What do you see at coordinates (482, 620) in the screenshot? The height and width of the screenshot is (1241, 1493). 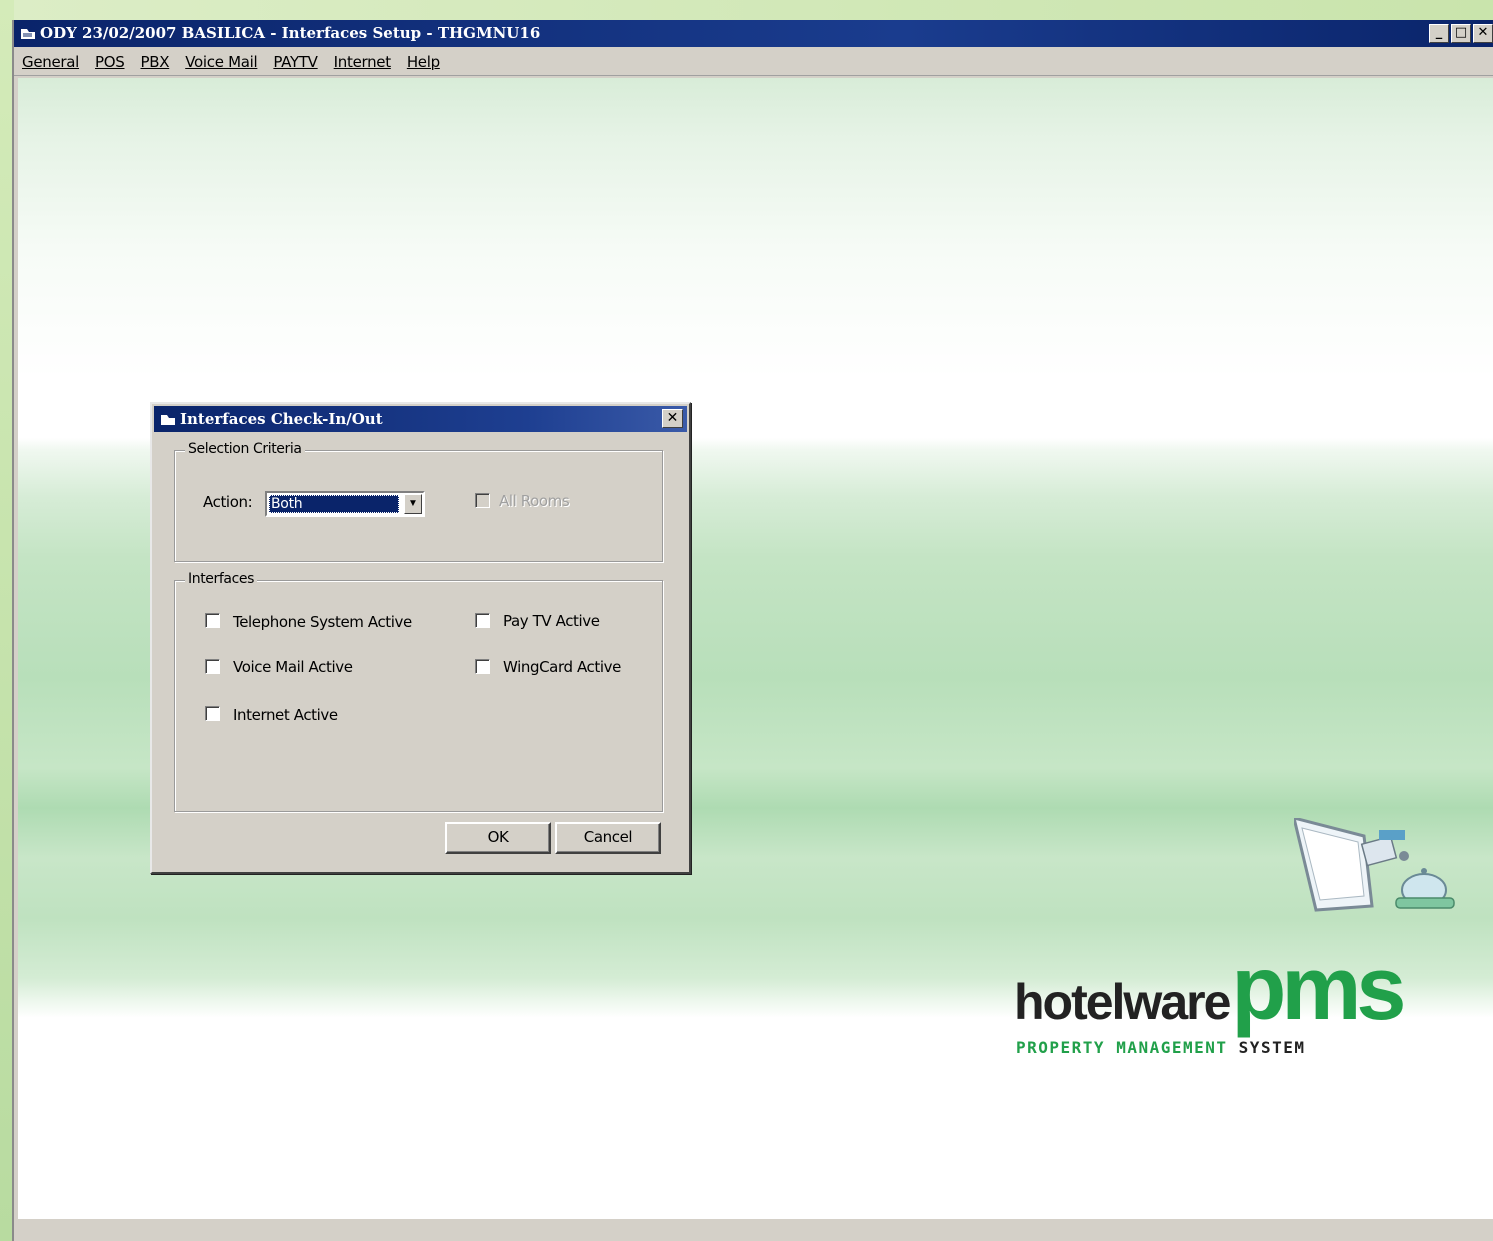 I see `paytv-checkbox` at bounding box center [482, 620].